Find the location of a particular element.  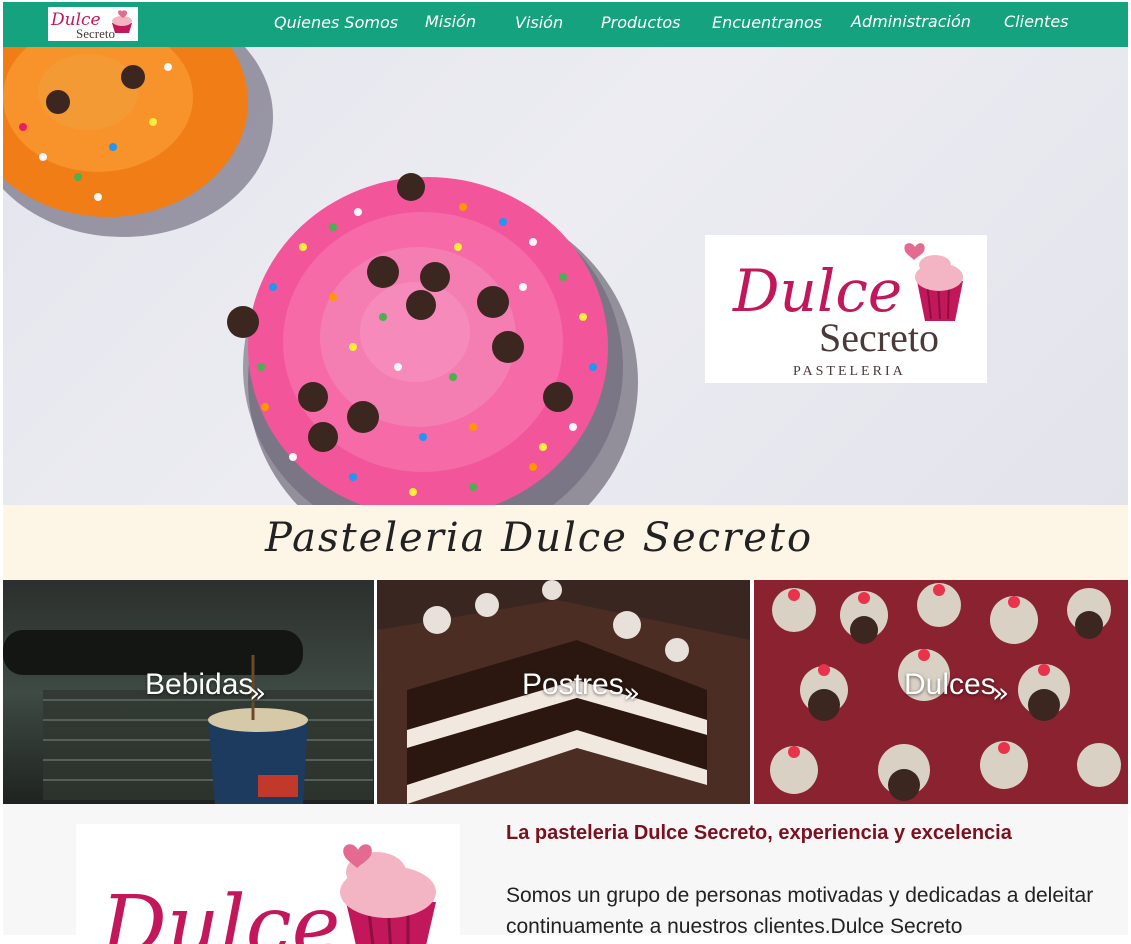

category-tile-postres: Postres » is located at coordinates (563, 692).